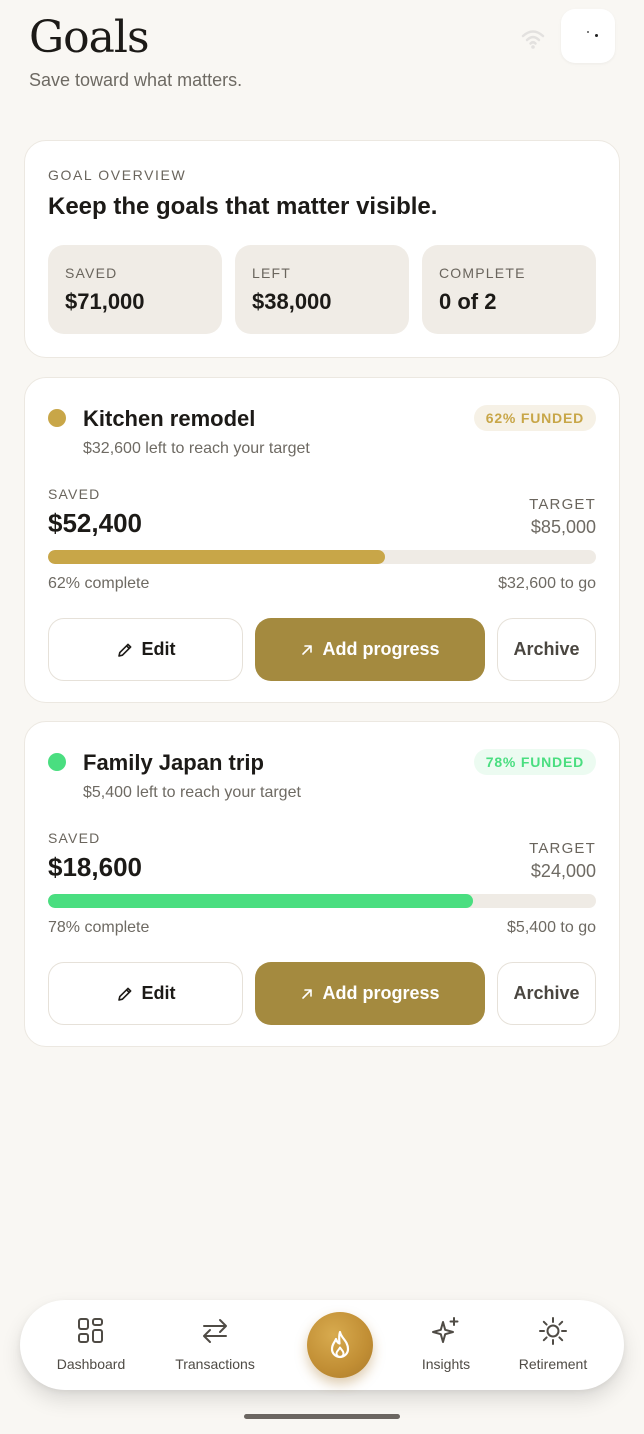 The width and height of the screenshot is (644, 1434). I want to click on target-value: $85,000, so click(563, 527).